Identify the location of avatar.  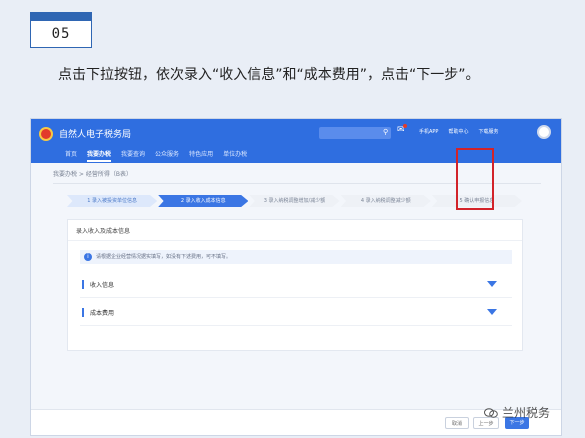
(544, 132).